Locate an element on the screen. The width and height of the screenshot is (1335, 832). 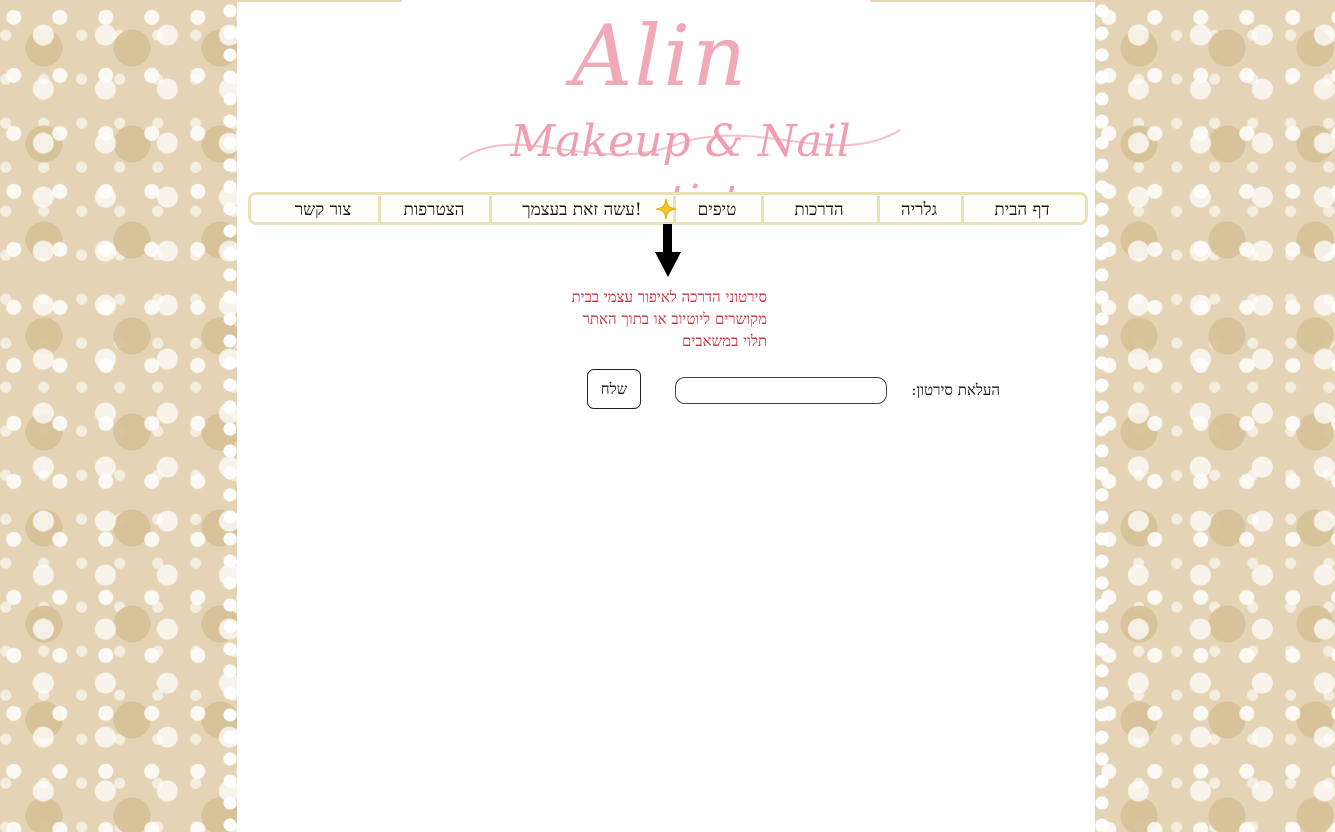
nav-item-tutorials: הדרכות is located at coordinates (819, 210).